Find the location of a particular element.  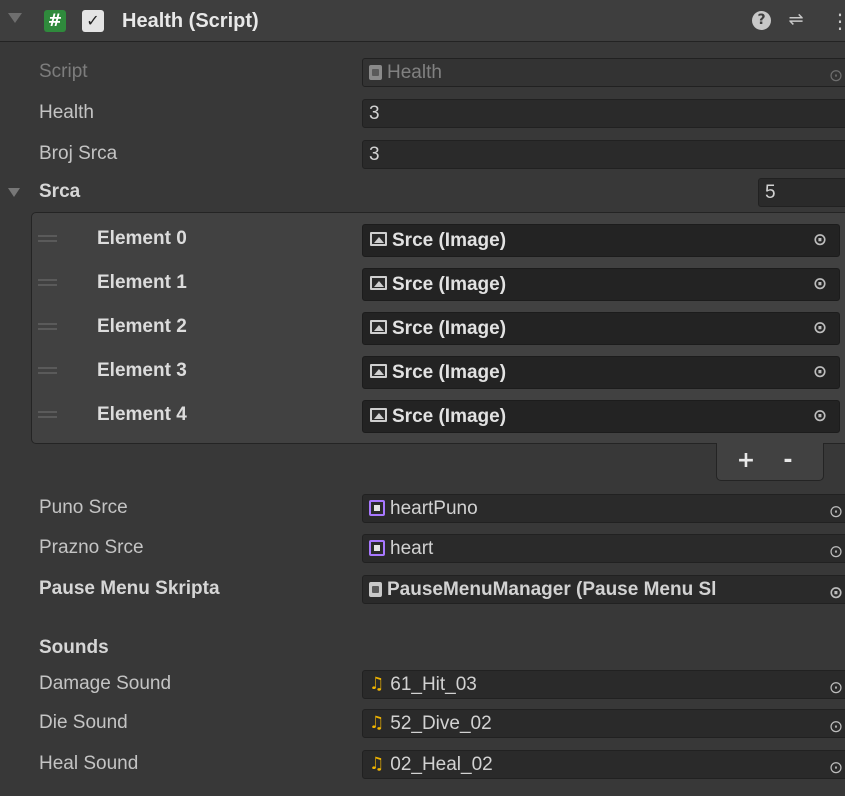

context-menu-icon: ⋮ is located at coordinates (837, 21).